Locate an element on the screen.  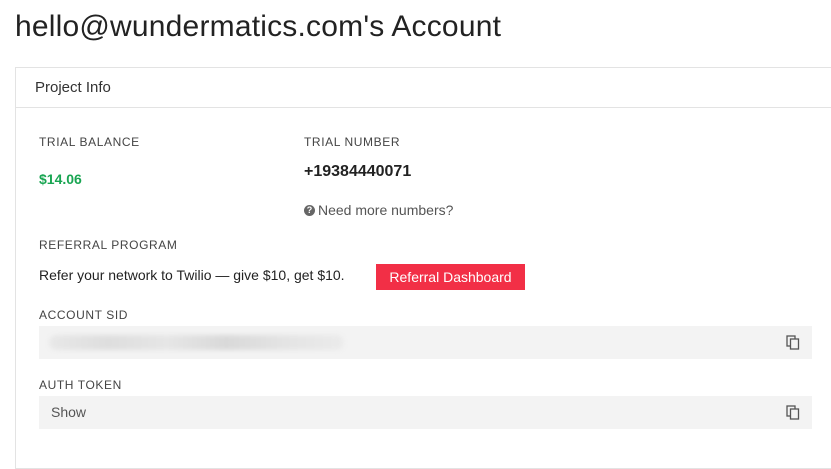
need-more-numbers-text: Need more numbers? is located at coordinates (386, 210).